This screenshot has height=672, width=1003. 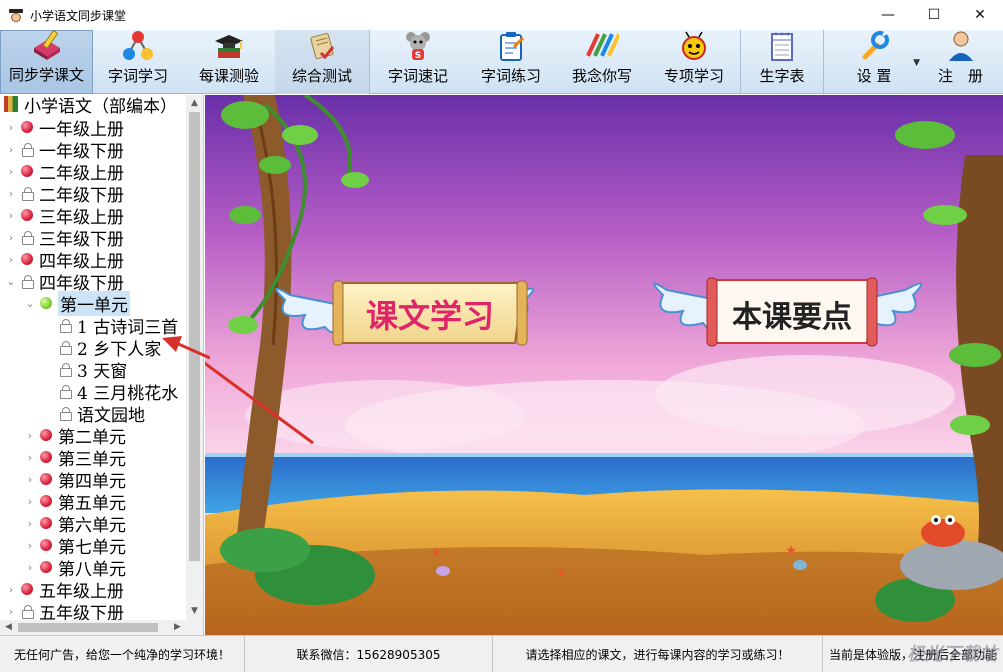 What do you see at coordinates (601, 76) in the screenshot?
I see `toolbar-label: 我念你写` at bounding box center [601, 76].